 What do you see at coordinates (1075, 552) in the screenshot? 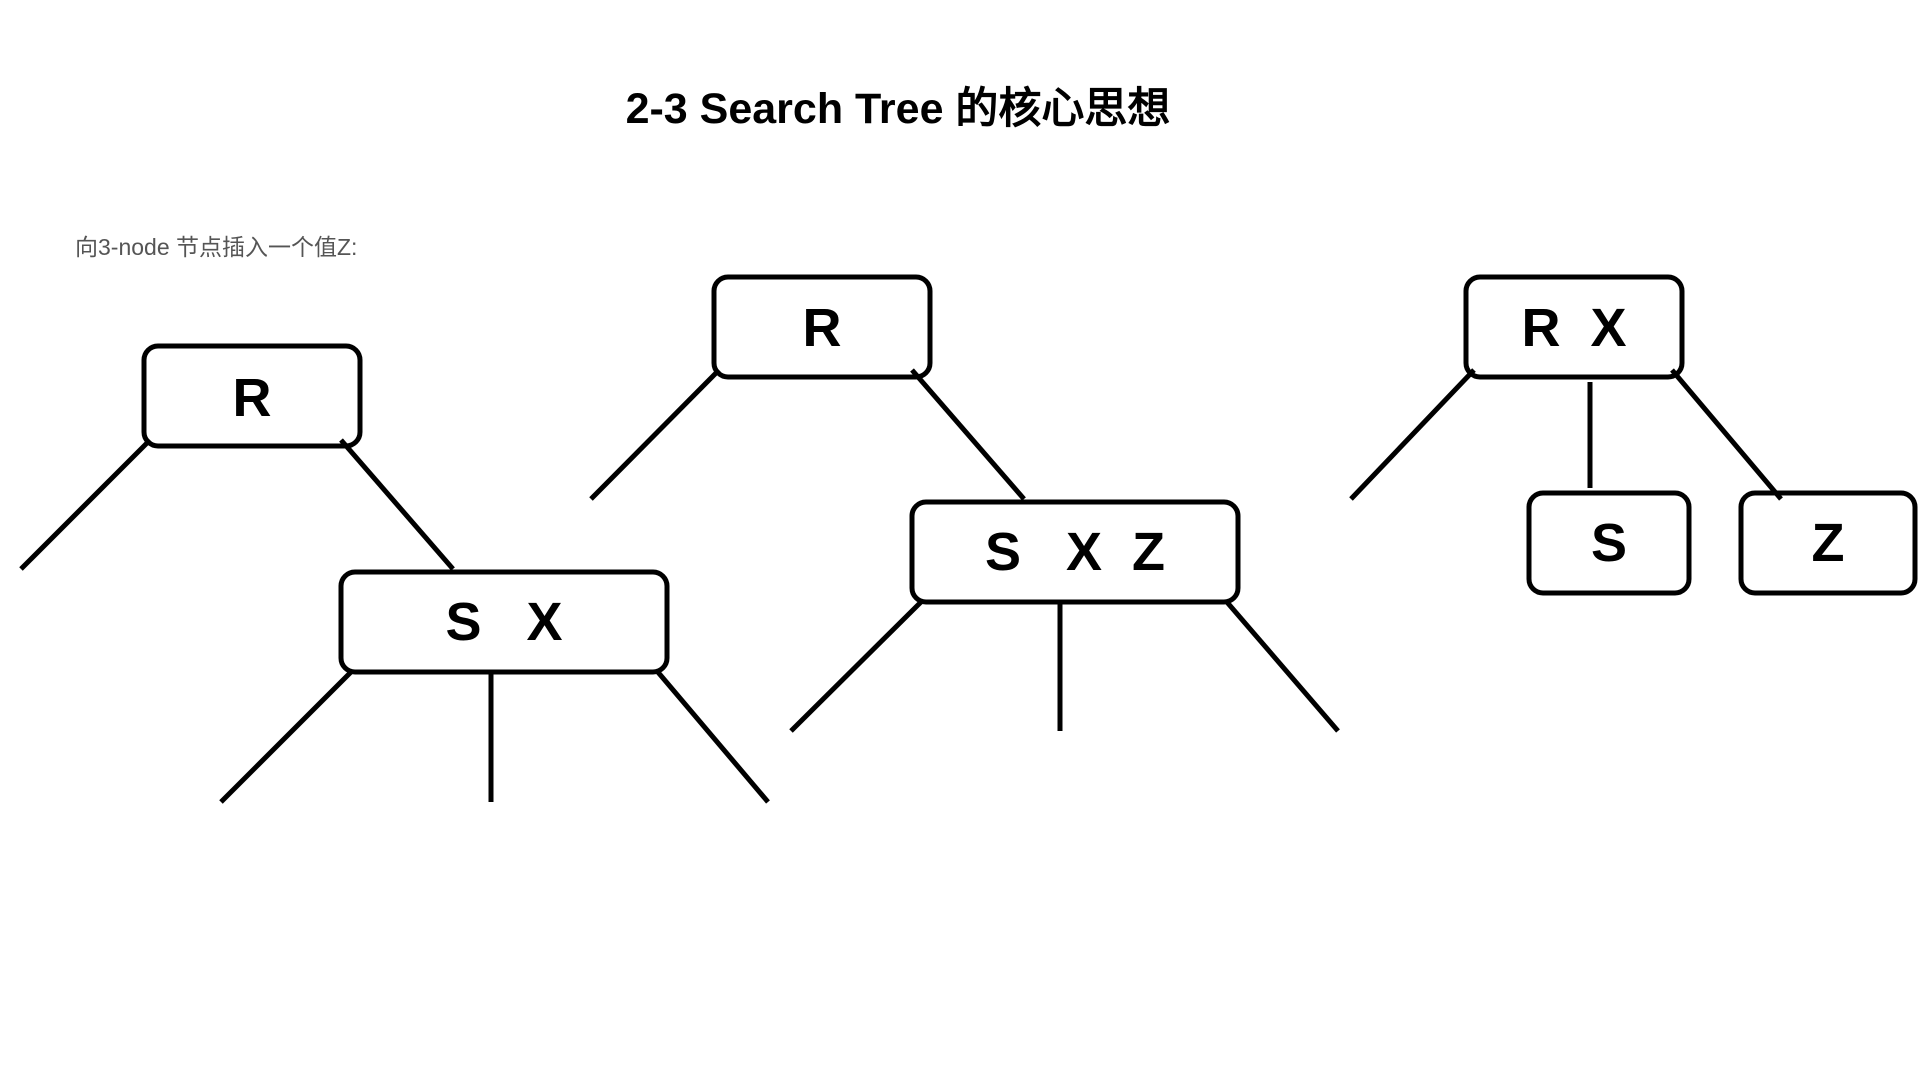
I see `node-label-step2-child: S X Z` at bounding box center [1075, 552].